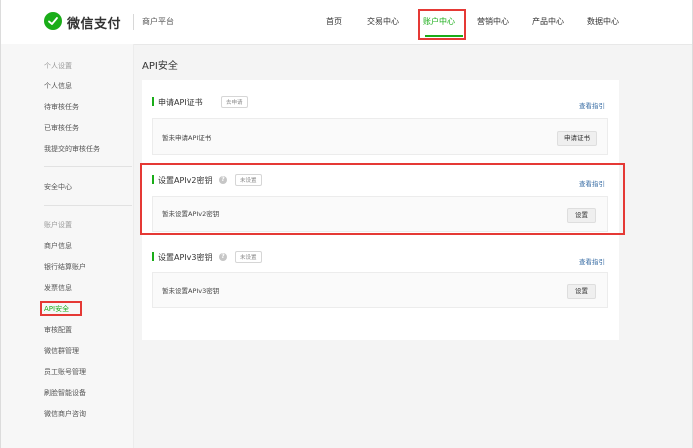 The width and height of the screenshot is (693, 448). Describe the element at coordinates (334, 21) in the screenshot. I see `nav-home: 首页` at that location.